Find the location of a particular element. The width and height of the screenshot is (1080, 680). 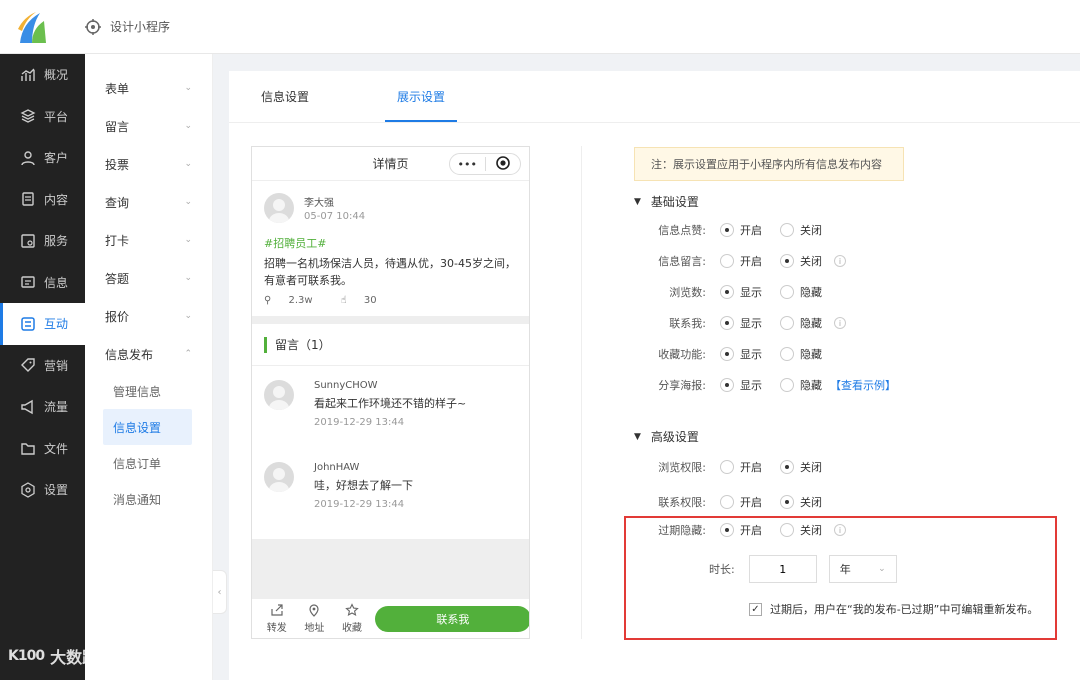

radio-comment-on: 开启 is located at coordinates (741, 261).